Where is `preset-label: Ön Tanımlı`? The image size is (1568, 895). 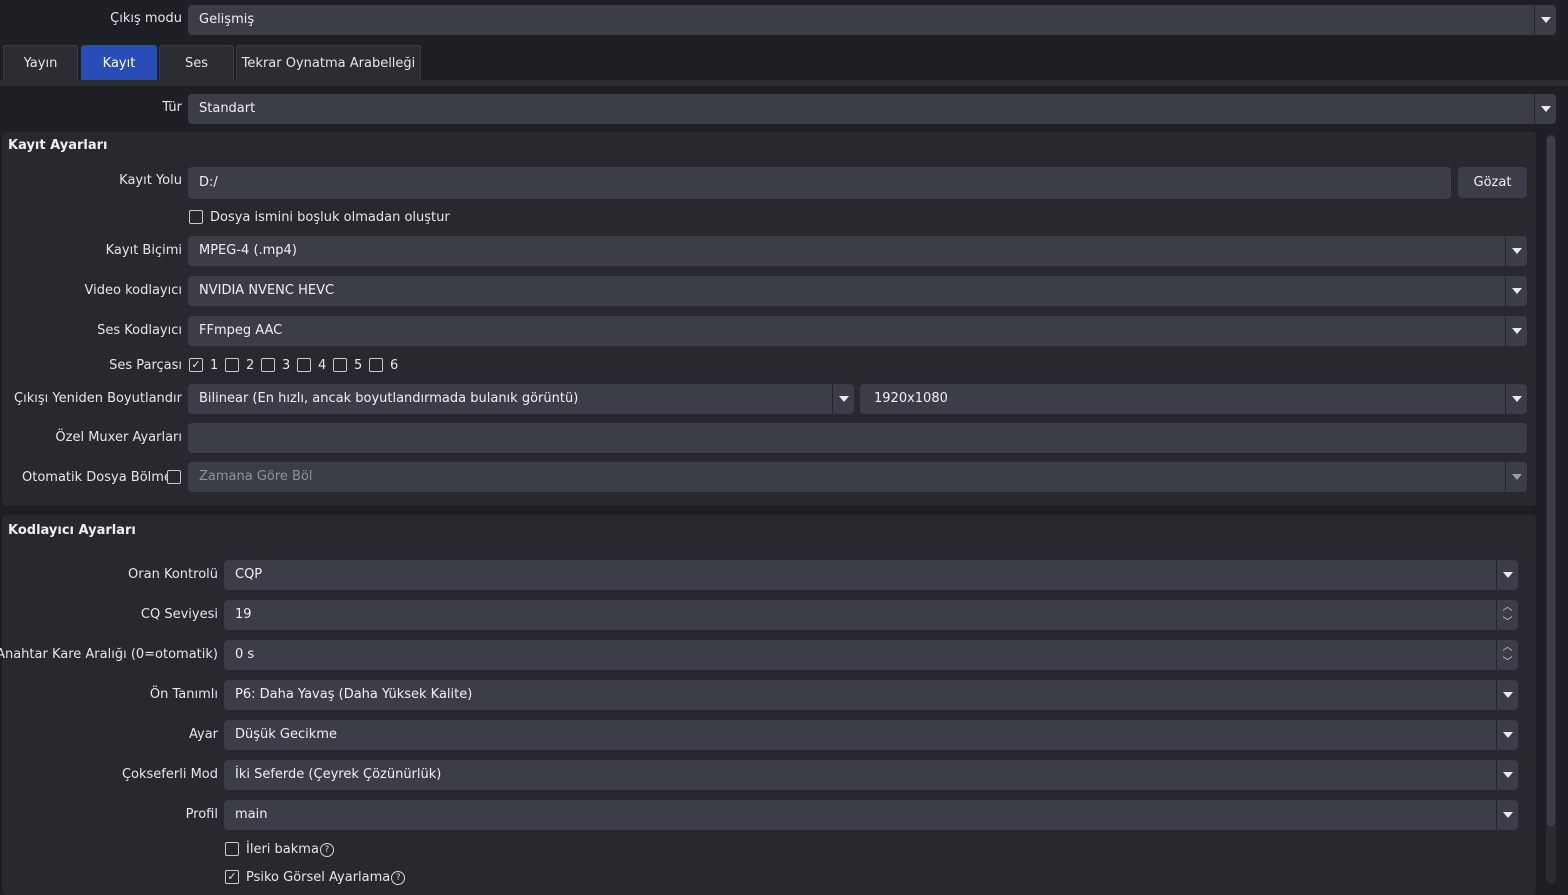
preset-label: Ön Tanımlı is located at coordinates (183, 694).